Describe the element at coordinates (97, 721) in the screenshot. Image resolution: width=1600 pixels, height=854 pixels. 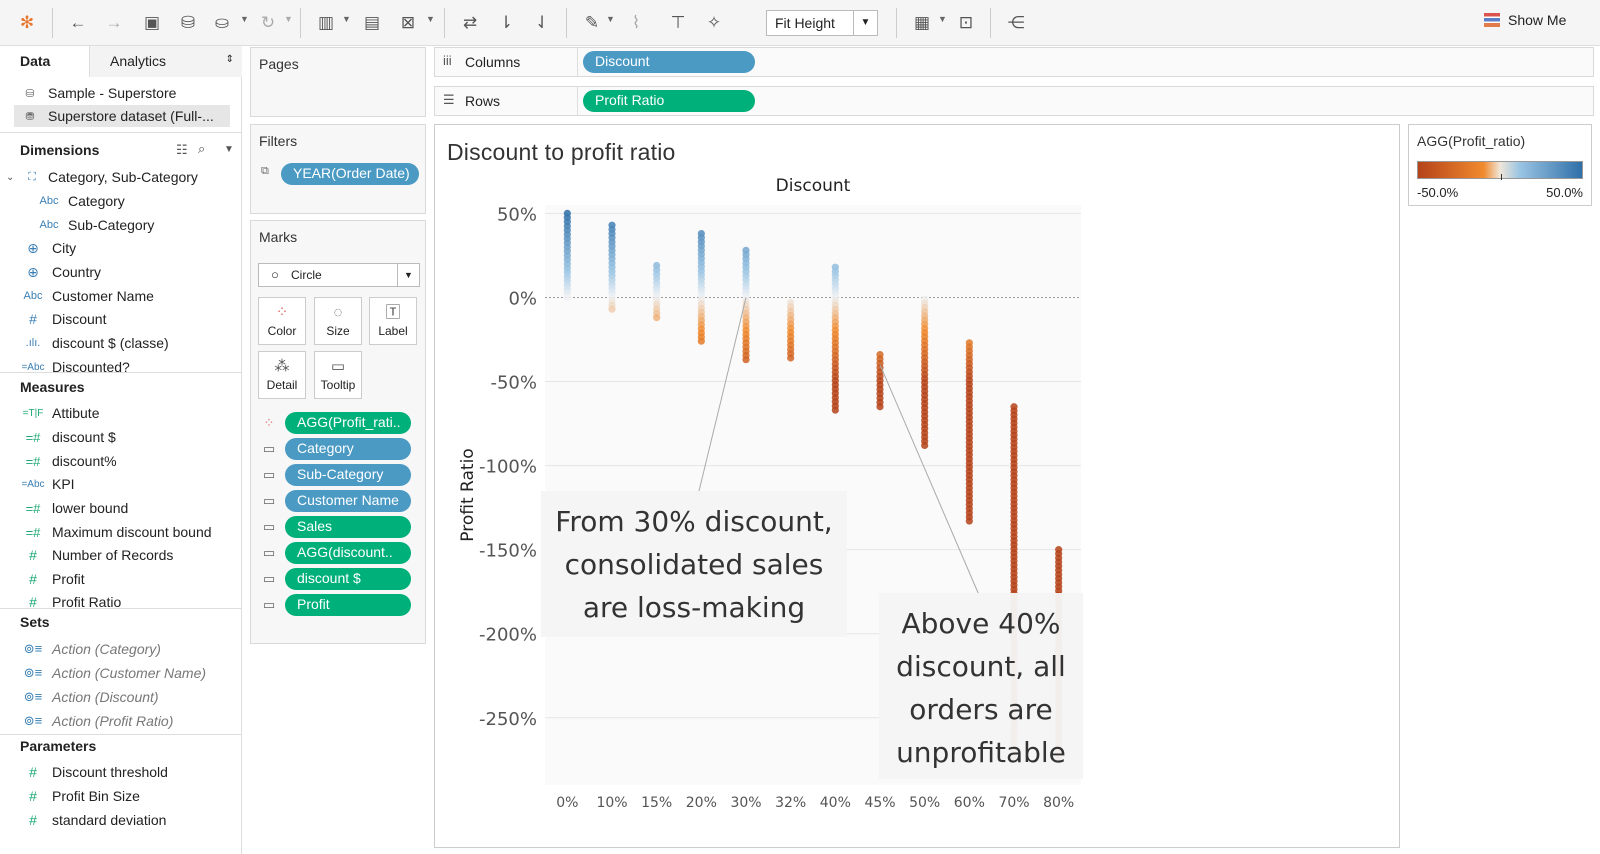
I see `set-item: ⊚≡ Action (Profit Ratio)` at that location.